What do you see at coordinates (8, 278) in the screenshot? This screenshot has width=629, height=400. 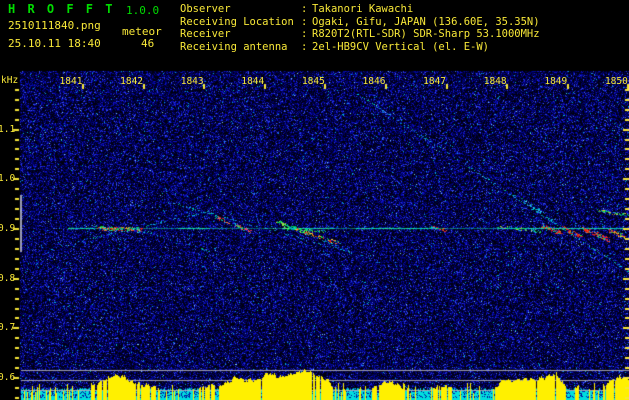 I see `freq-tick-label: 0.8` at bounding box center [8, 278].